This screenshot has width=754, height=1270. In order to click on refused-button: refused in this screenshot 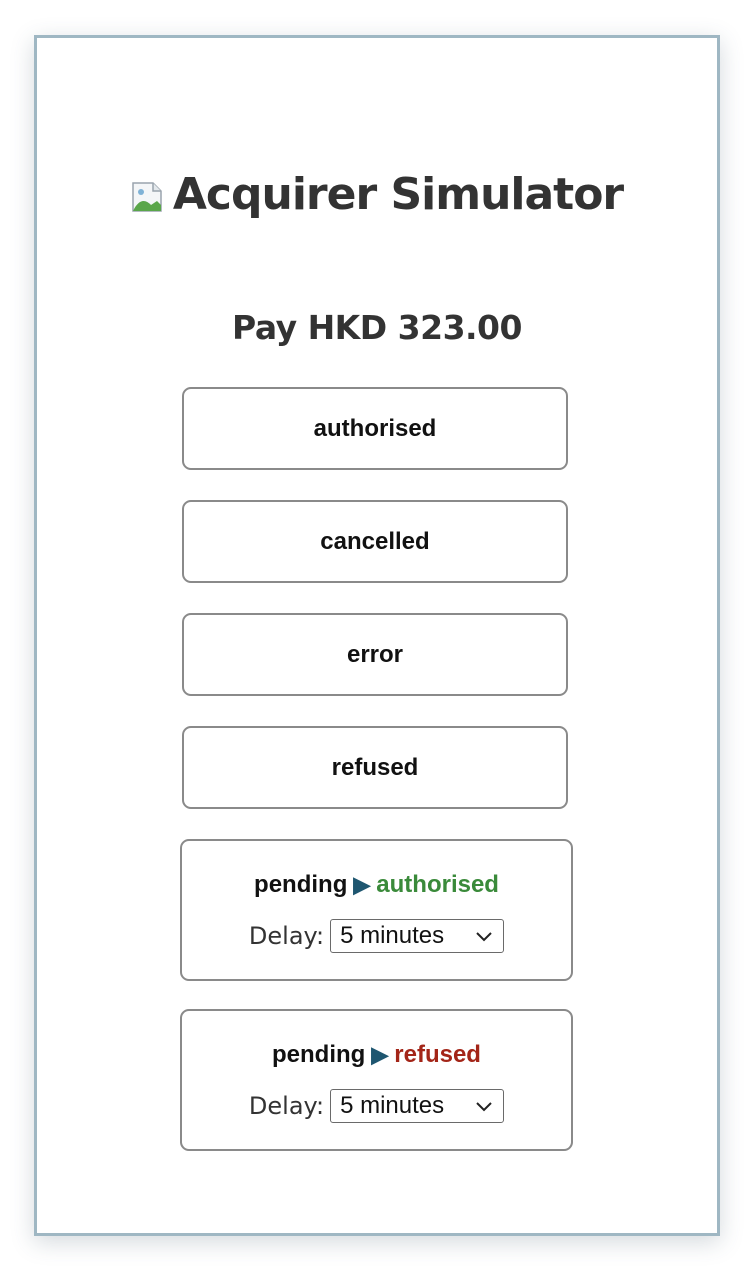, I will do `click(375, 767)`.